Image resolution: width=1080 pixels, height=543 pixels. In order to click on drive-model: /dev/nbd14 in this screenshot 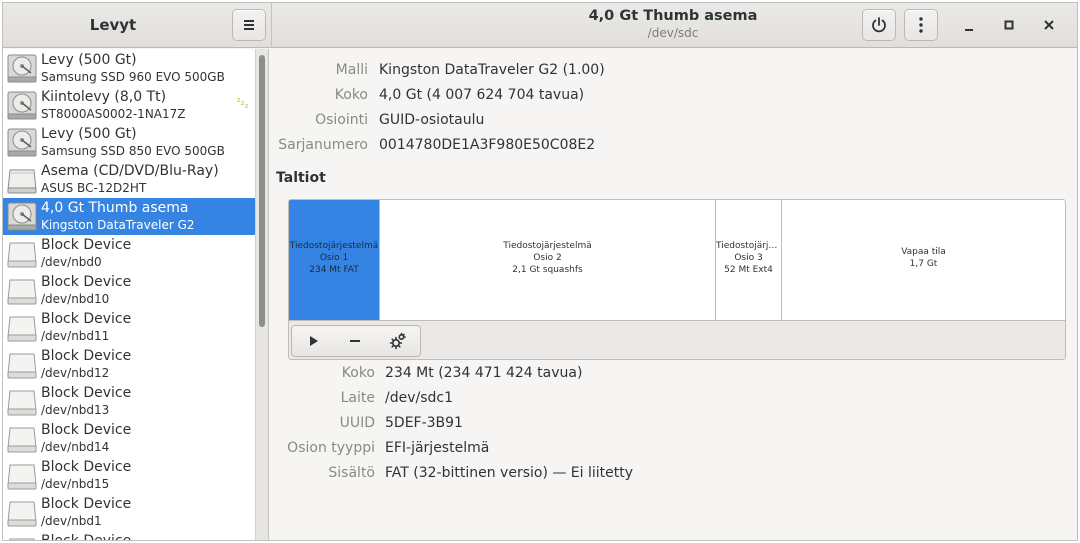, I will do `click(75, 447)`.